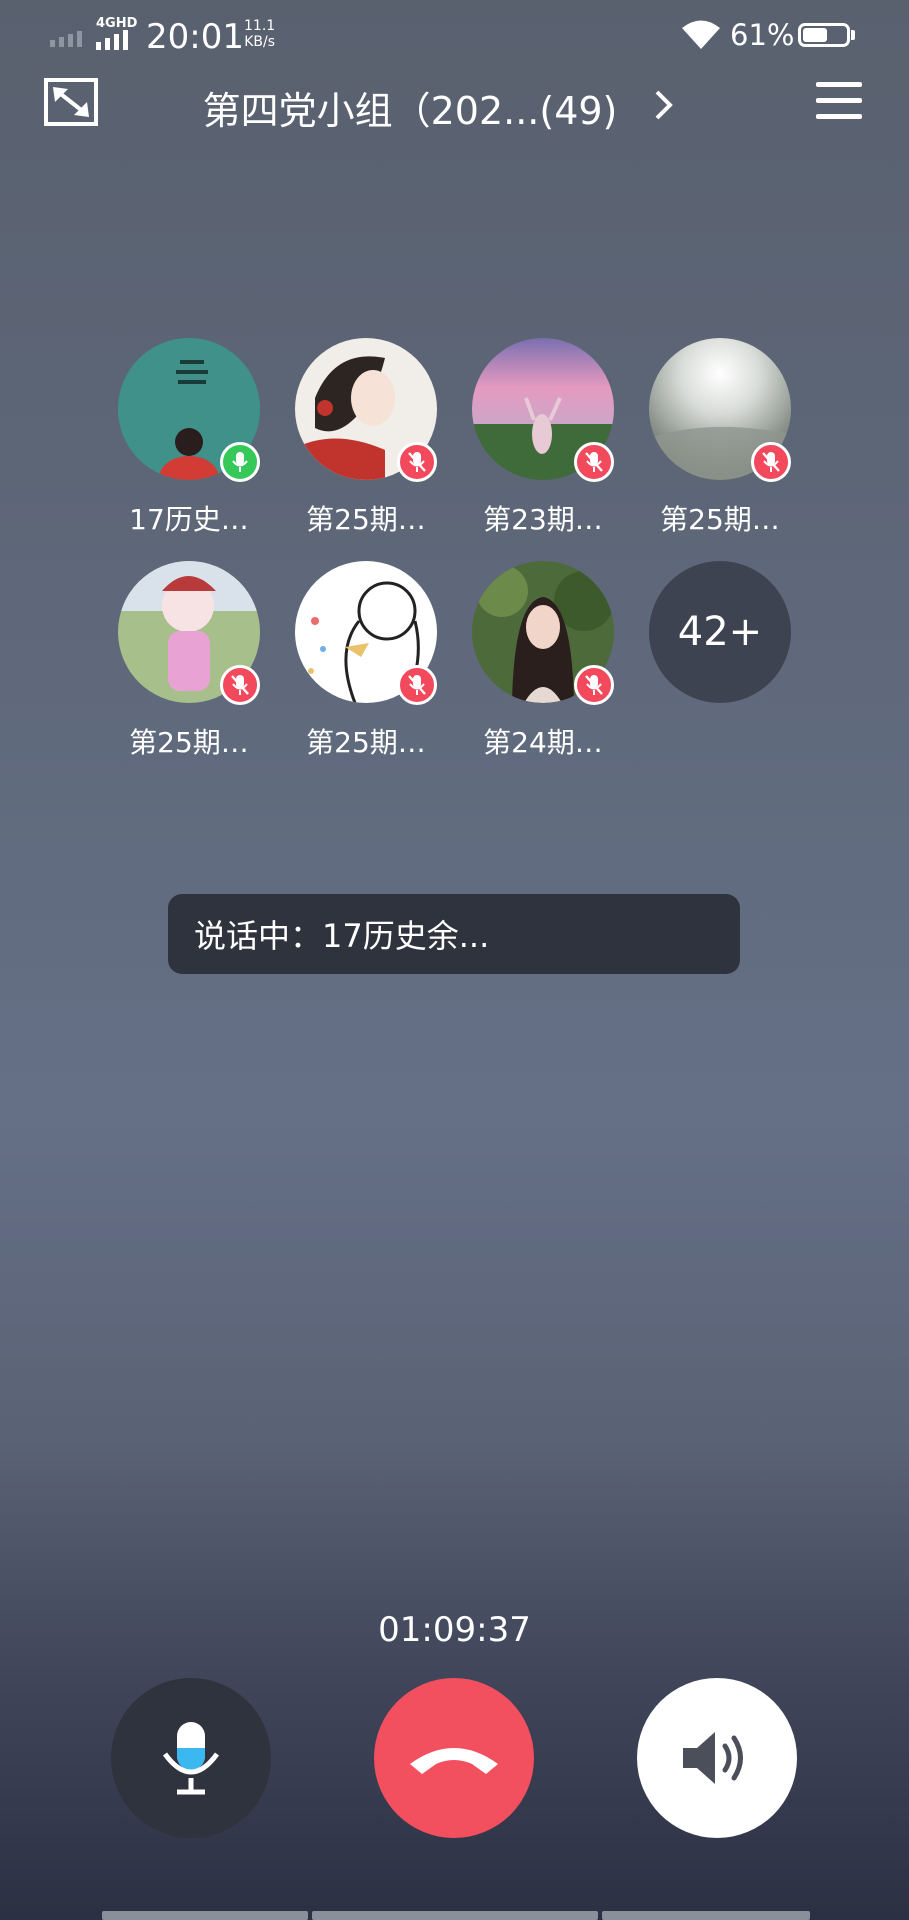 This screenshot has width=909, height=1920. I want to click on signal-strong-icon, so click(112, 40).